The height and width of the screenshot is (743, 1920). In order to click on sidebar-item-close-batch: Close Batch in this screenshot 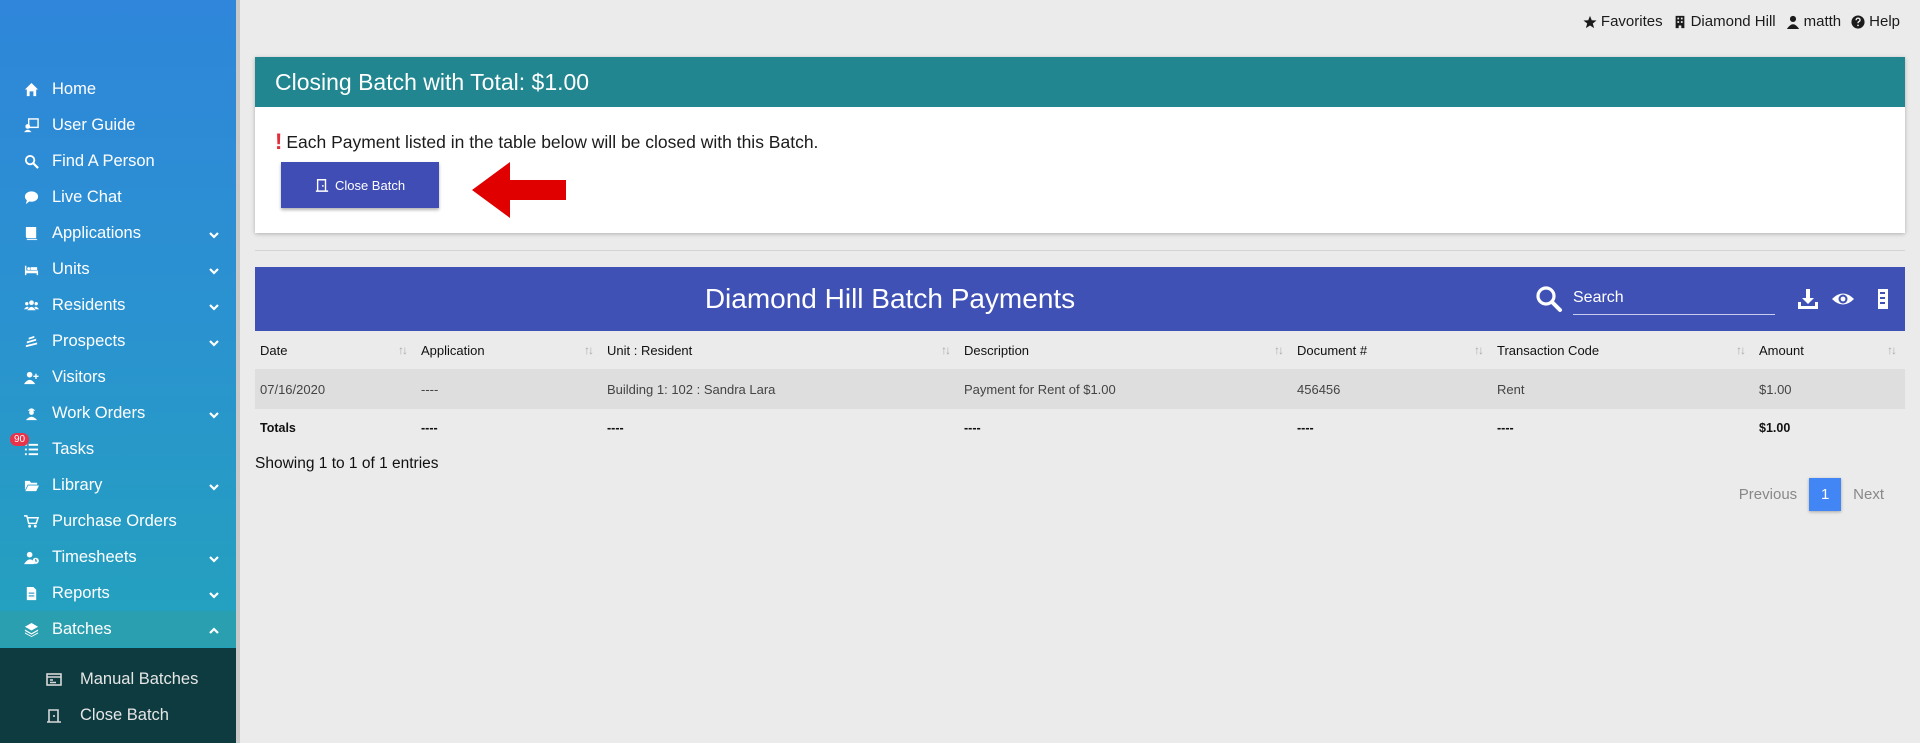, I will do `click(118, 715)`.